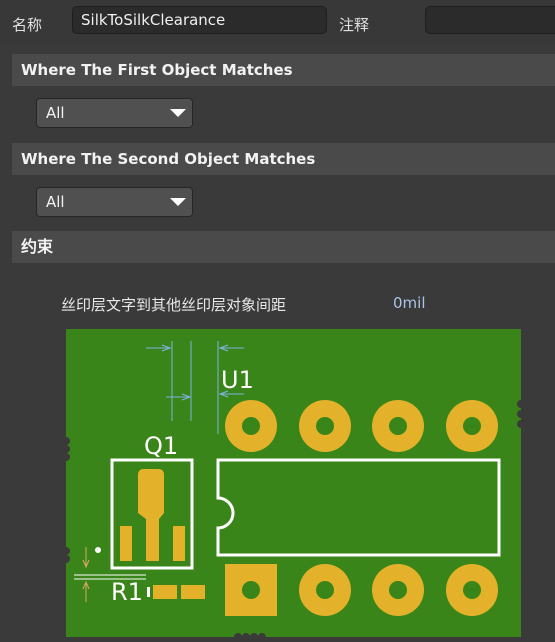 The width and height of the screenshot is (555, 642). What do you see at coordinates (283, 247) in the screenshot?
I see `constraints-section-header: 约束` at bounding box center [283, 247].